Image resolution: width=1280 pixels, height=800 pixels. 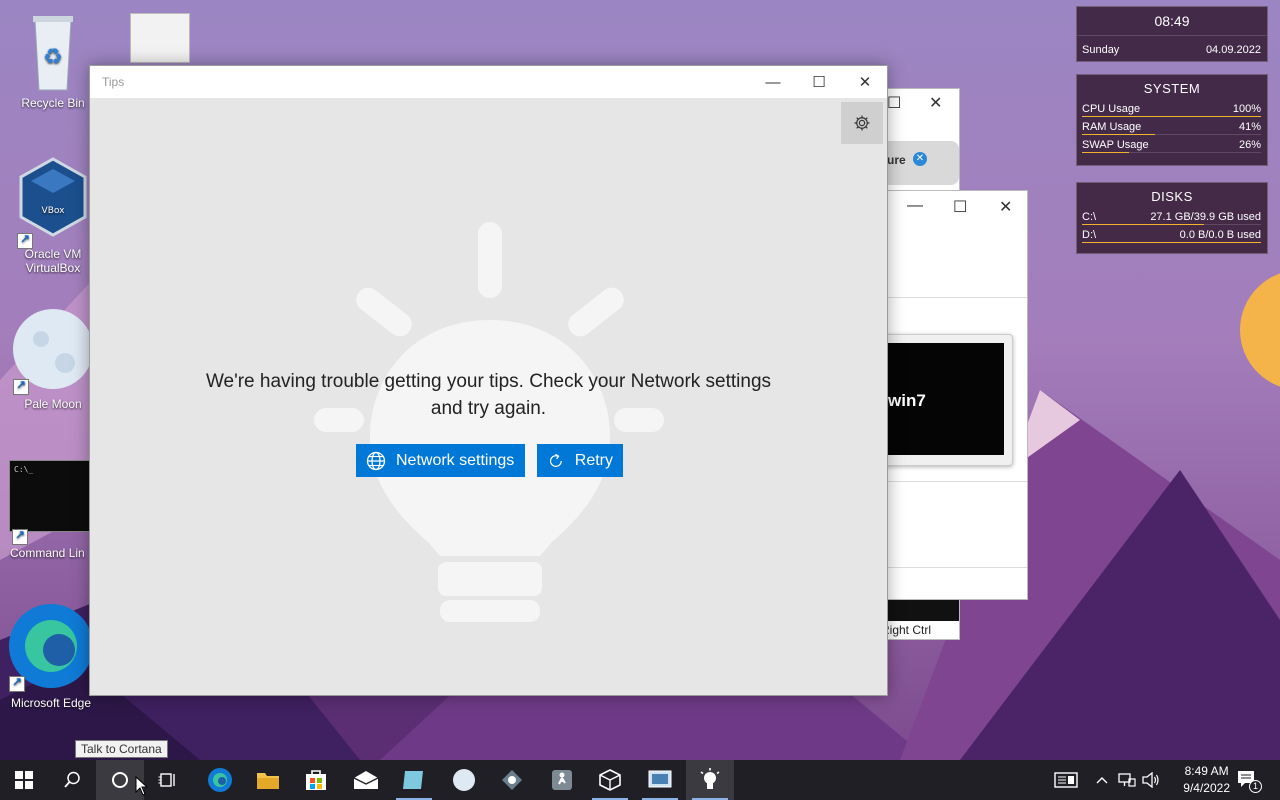 I want to click on window-title: Tips, so click(x=113, y=82).